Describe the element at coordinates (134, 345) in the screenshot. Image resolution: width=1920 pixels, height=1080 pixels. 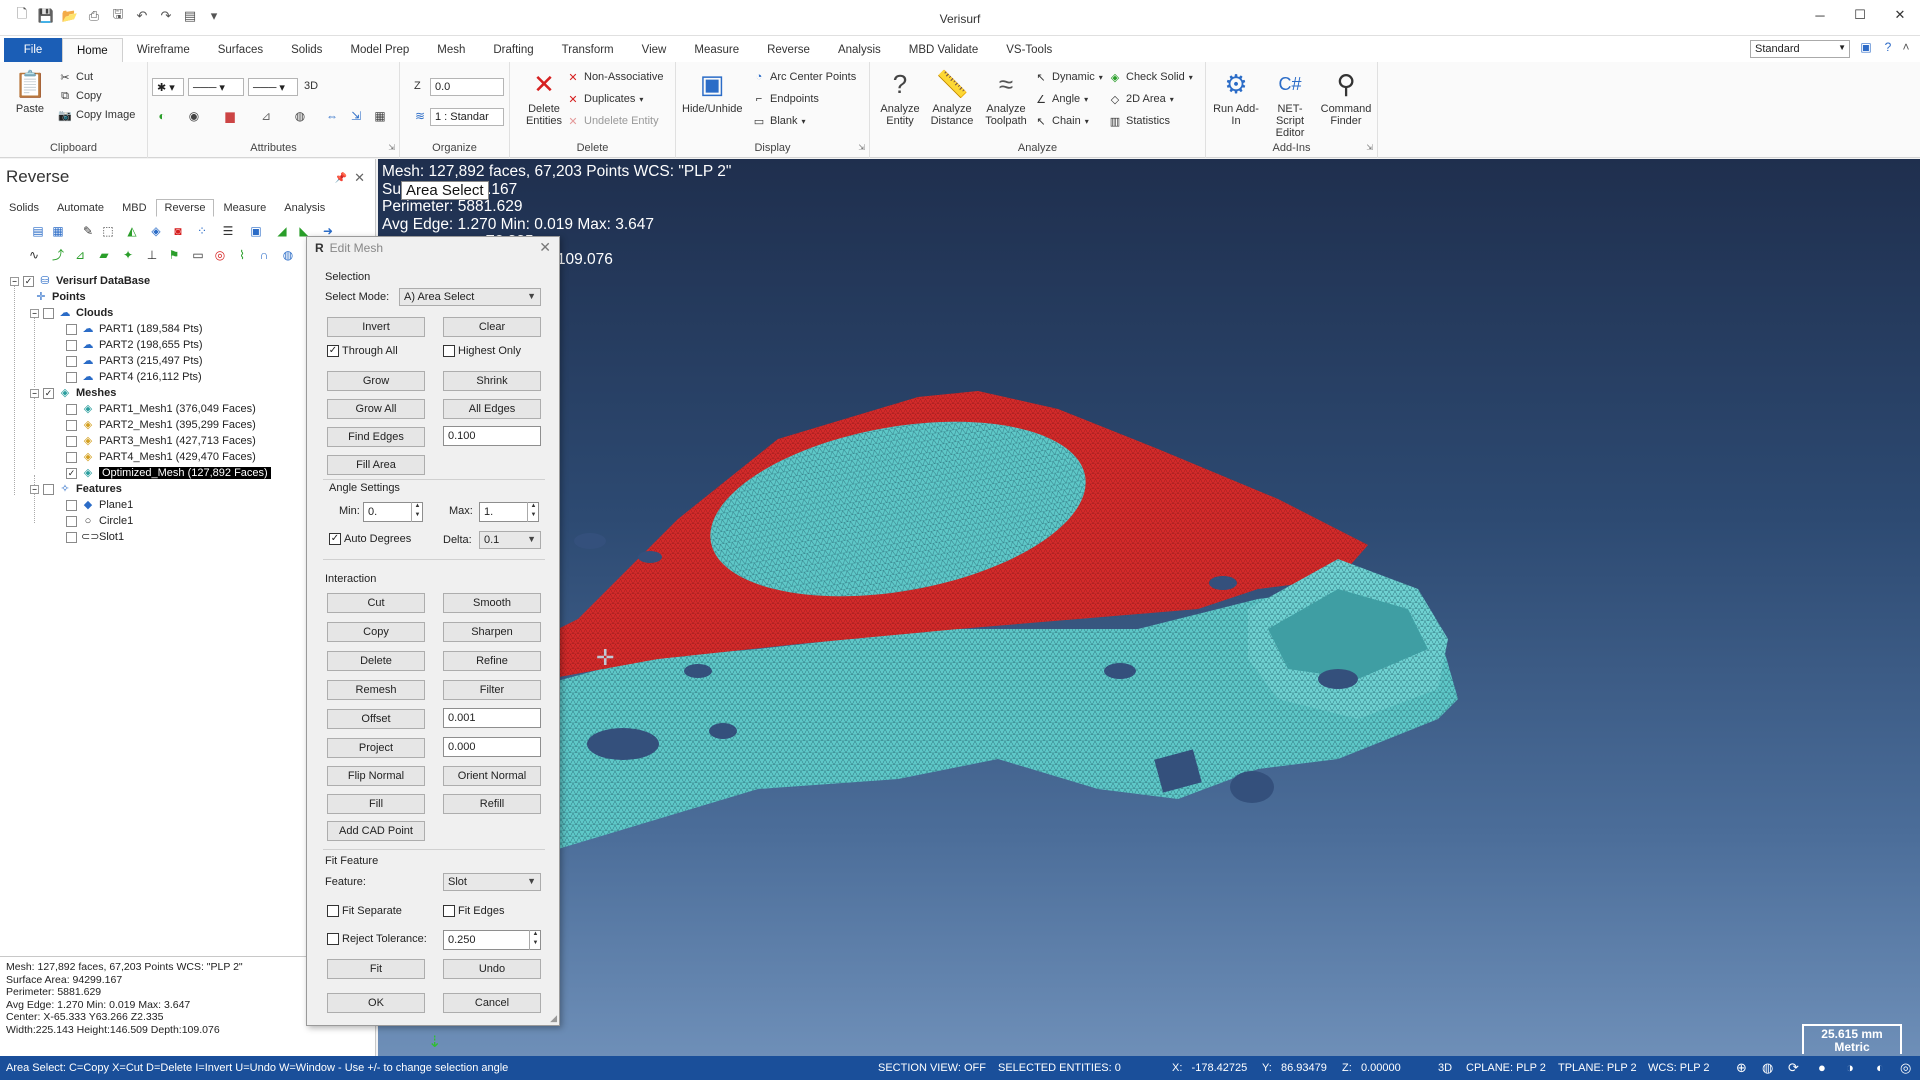
I see `tree-item-cloud: ☁ PART2 (198,655 Pts)` at that location.